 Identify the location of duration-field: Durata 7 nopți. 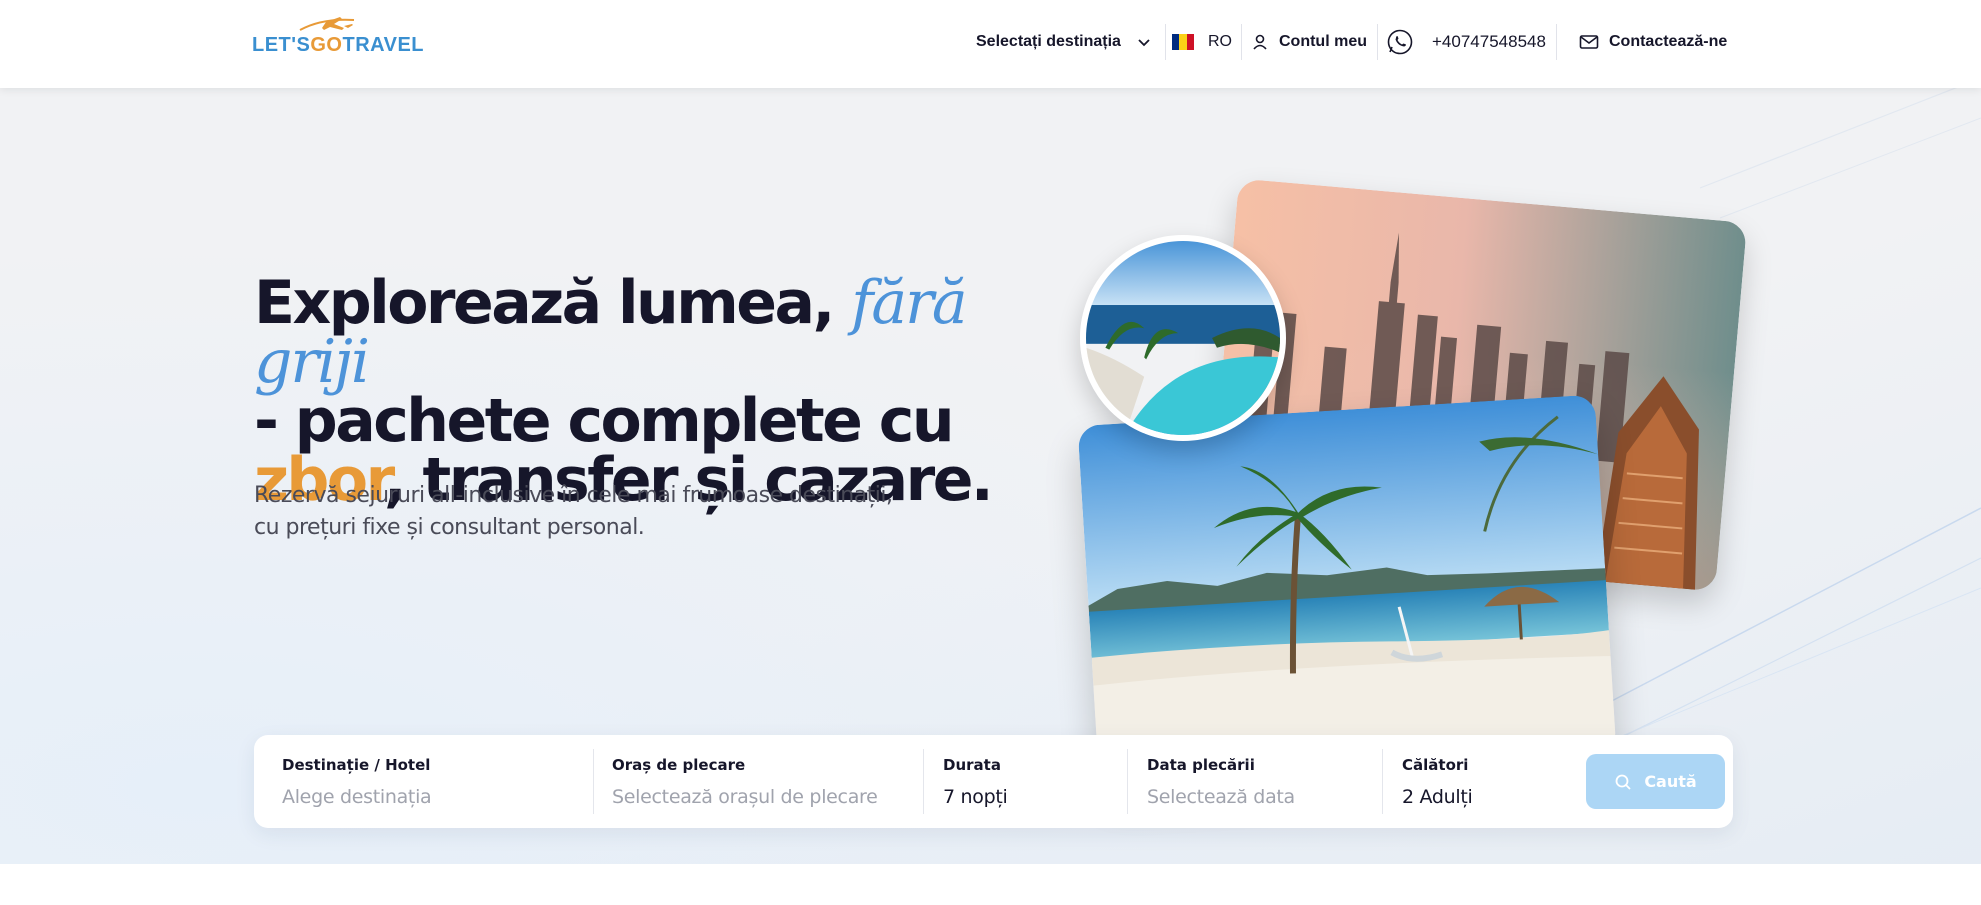
(1033, 781).